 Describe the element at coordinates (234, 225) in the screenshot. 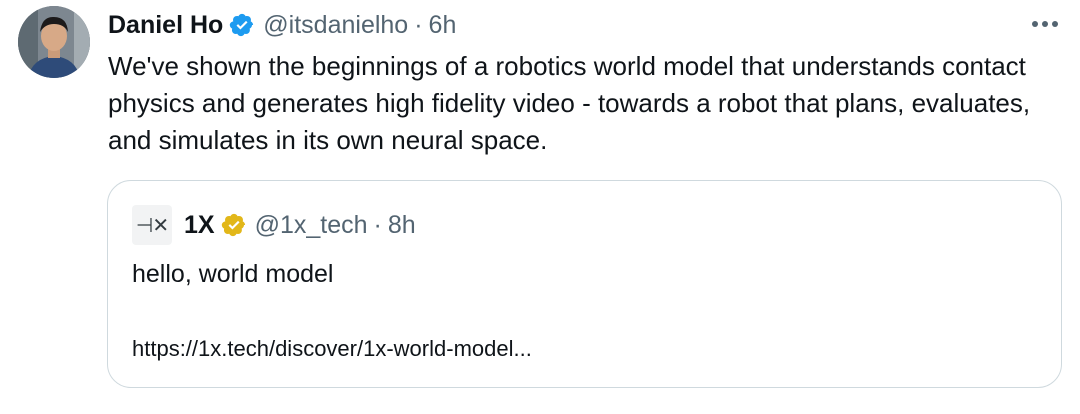

I see `verified-gold-badge-icon` at that location.